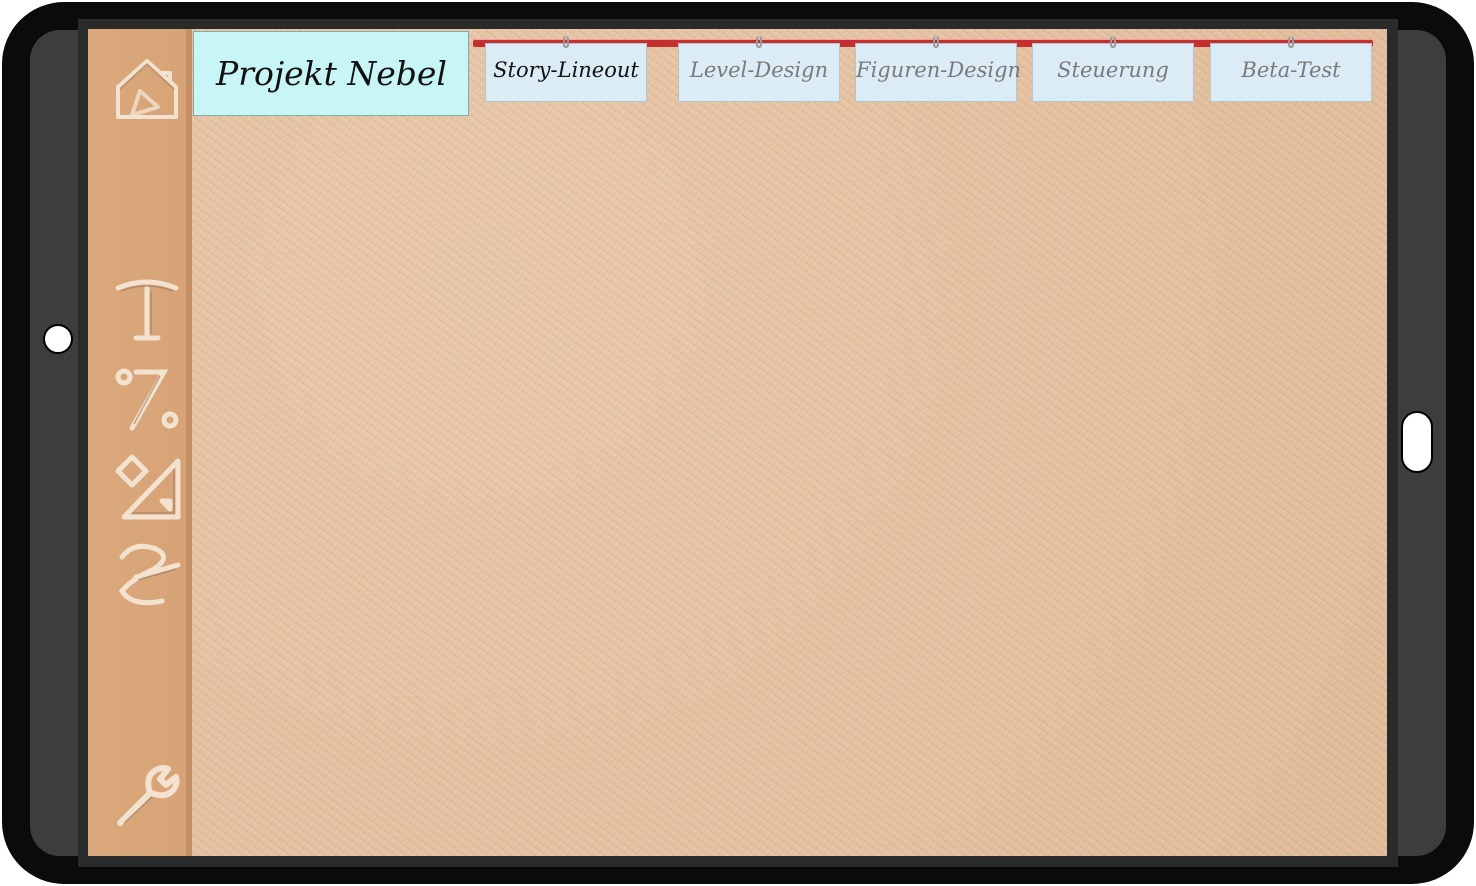 This screenshot has height=886, width=1476. I want to click on tab-beta-test: Beta-Test, so click(1291, 69).